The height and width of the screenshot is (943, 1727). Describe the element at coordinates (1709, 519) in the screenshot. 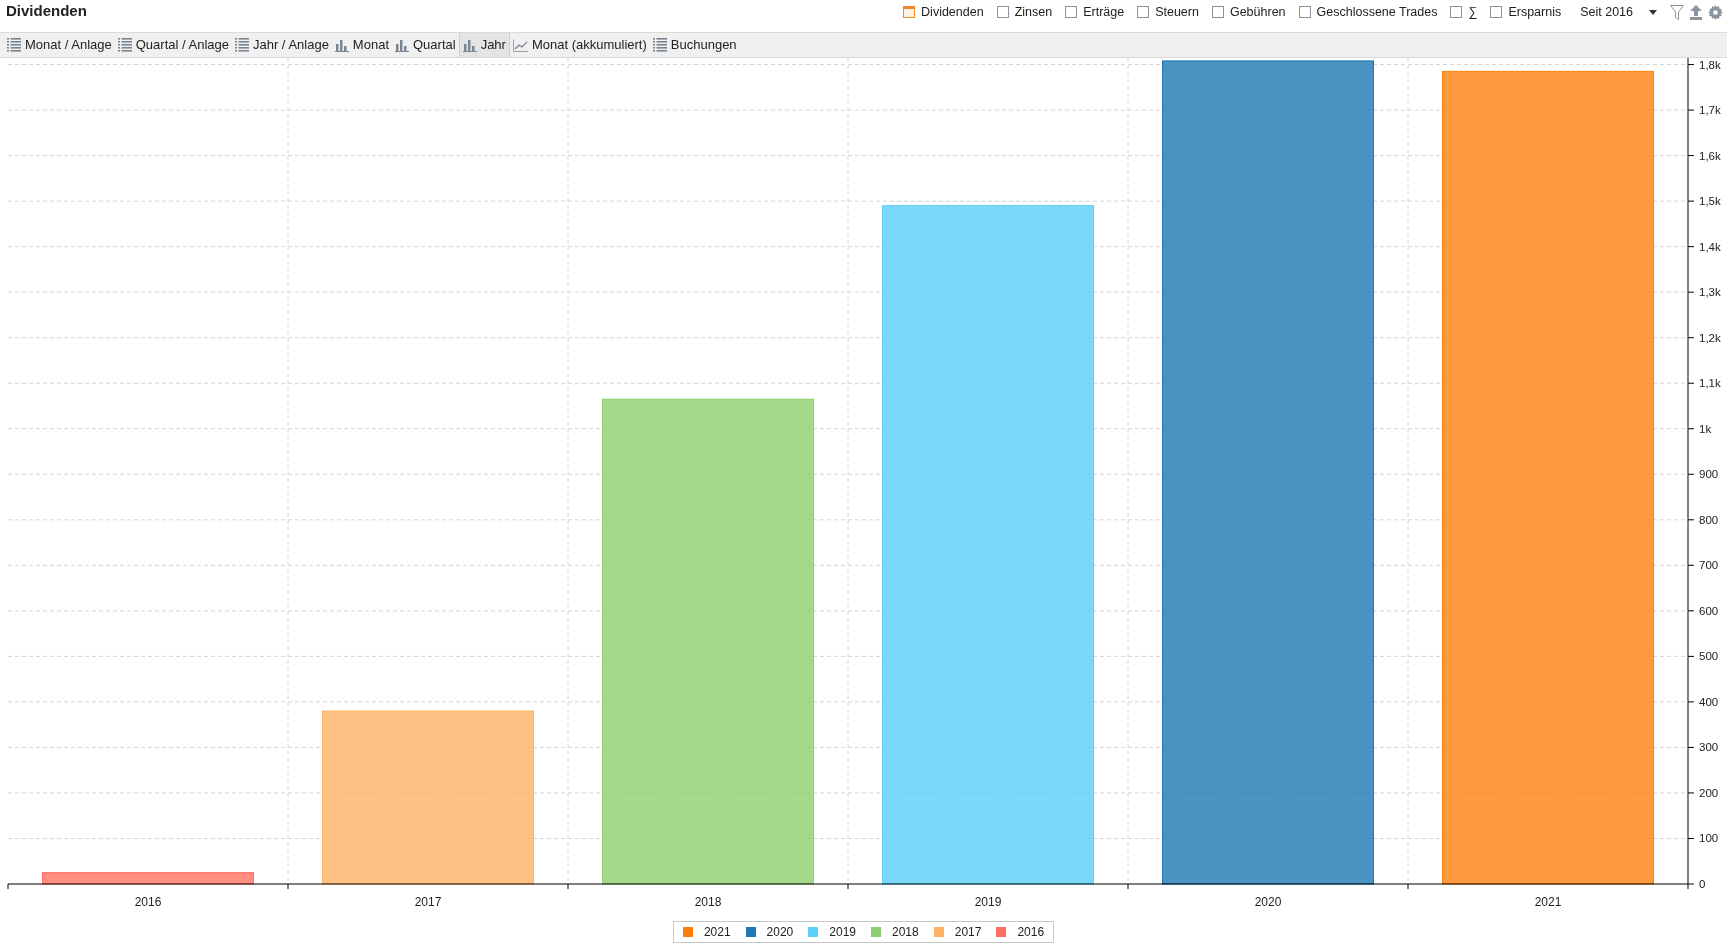

I see `y-axis-label: 800` at that location.